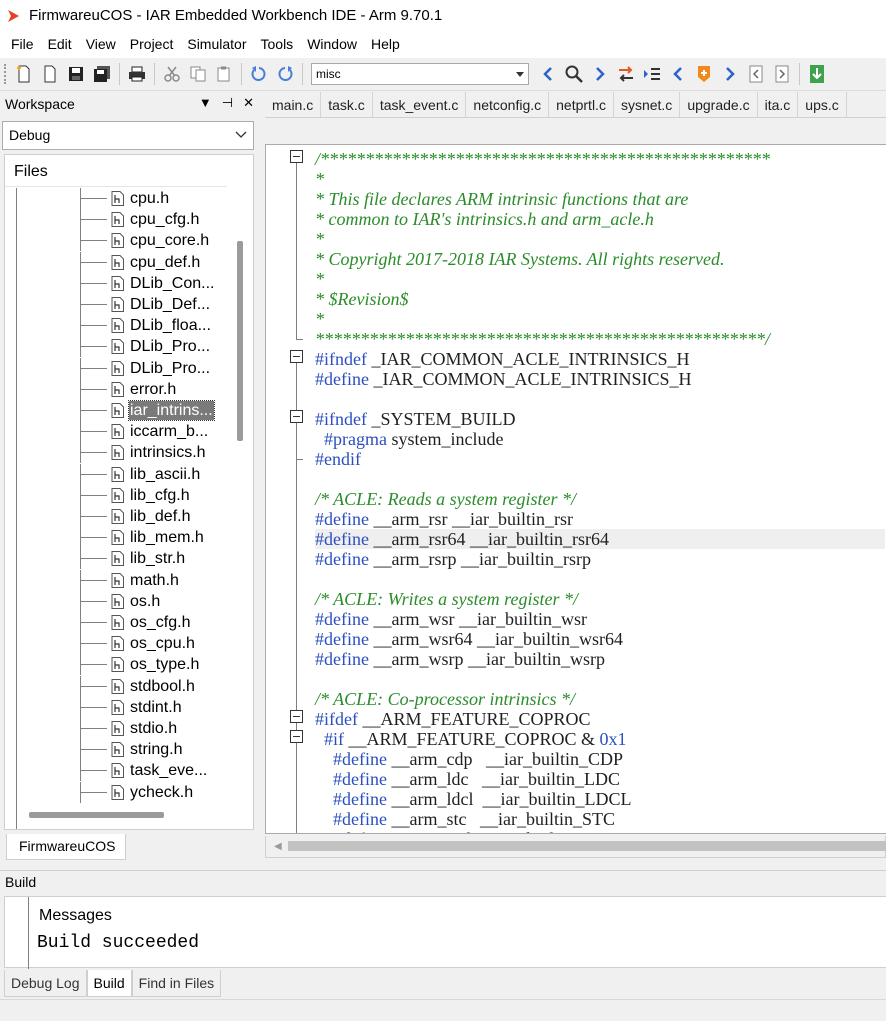  Describe the element at coordinates (120, 198) in the screenshot. I see `file-tree-item: cpu.h` at that location.